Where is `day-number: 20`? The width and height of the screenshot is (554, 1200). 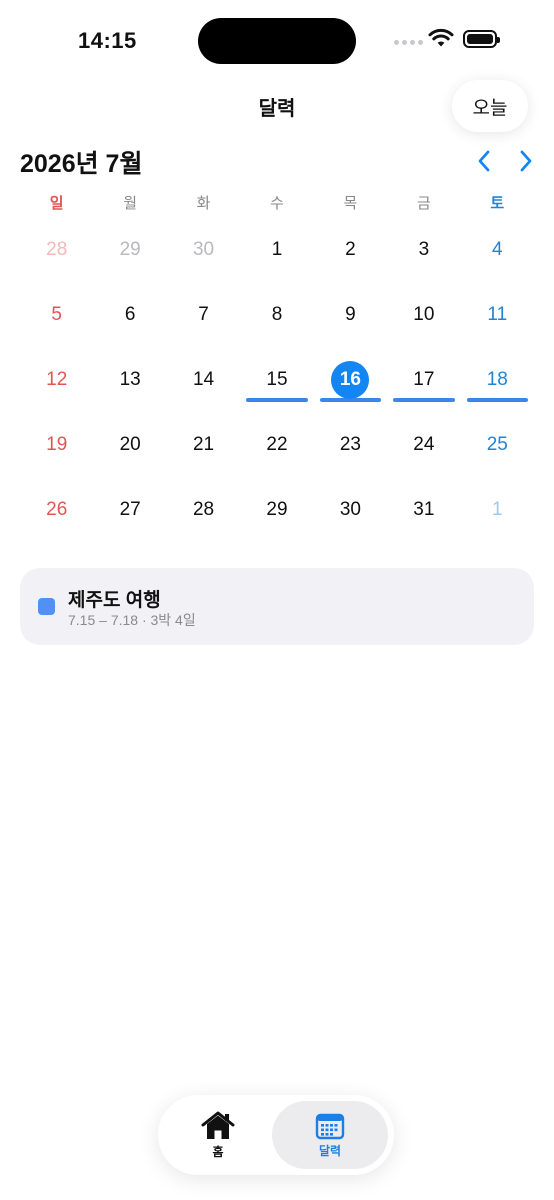
day-number: 20 is located at coordinates (130, 444).